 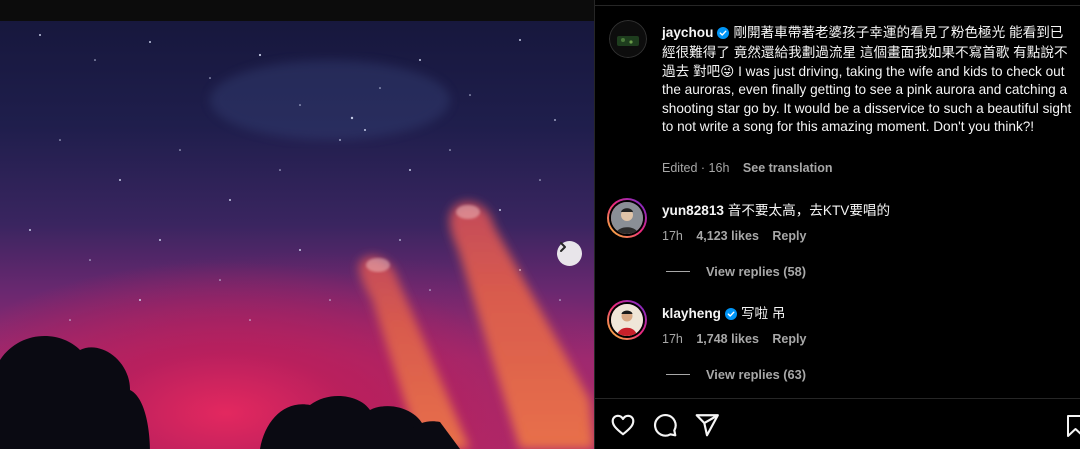 I want to click on comment-icon, so click(x=665, y=425).